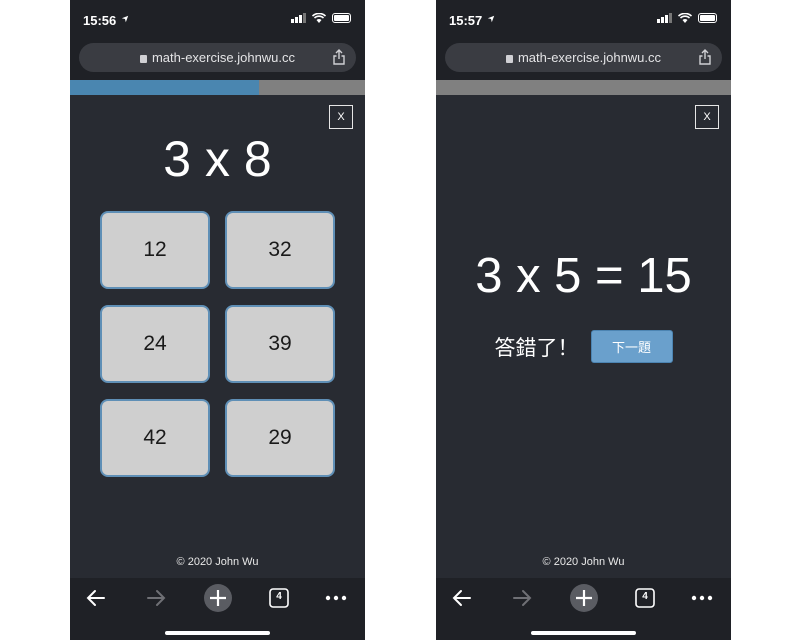 This screenshot has height=640, width=800. I want to click on status-bar: 15:56, so click(217, 20).